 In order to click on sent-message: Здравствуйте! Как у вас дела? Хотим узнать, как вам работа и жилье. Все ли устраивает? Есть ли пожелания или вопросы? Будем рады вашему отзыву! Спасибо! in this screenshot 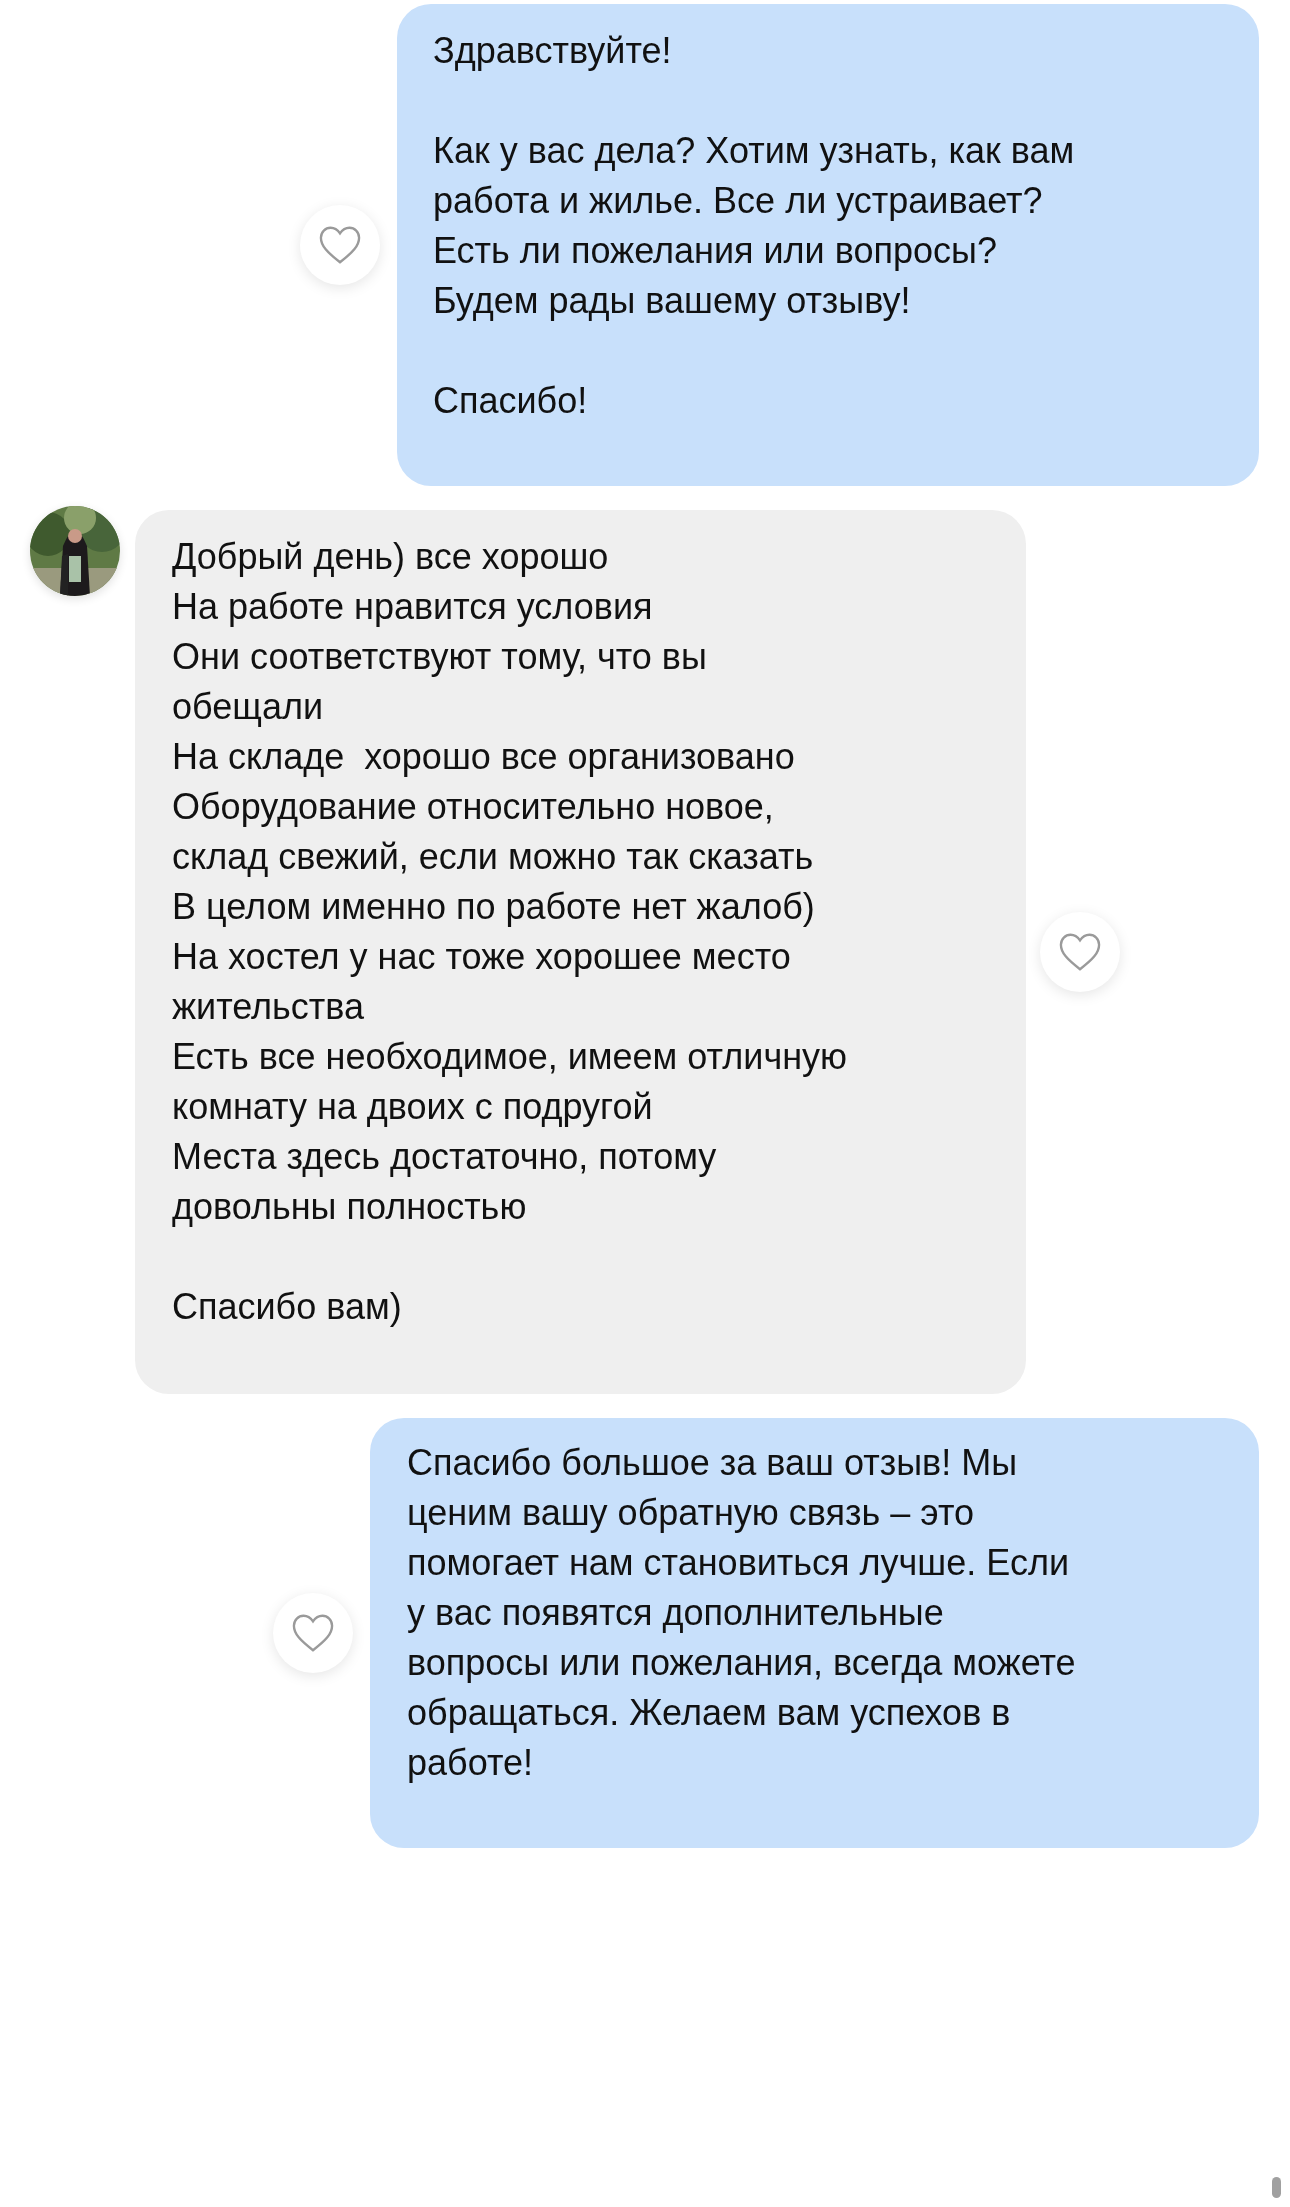, I will do `click(828, 245)`.